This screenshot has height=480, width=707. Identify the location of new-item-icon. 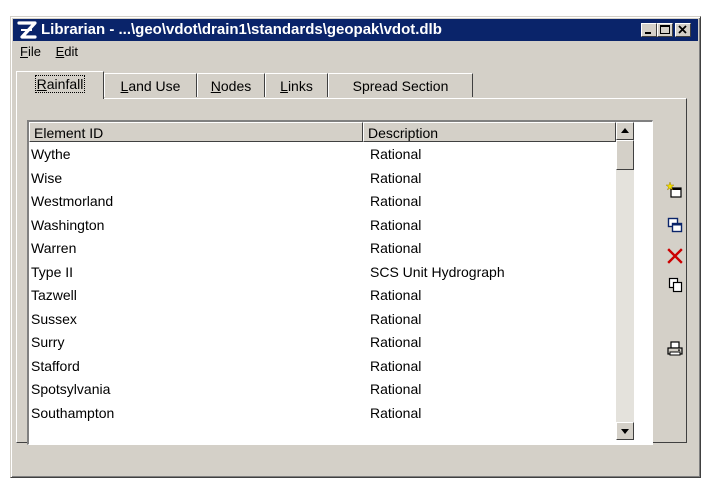
(675, 190).